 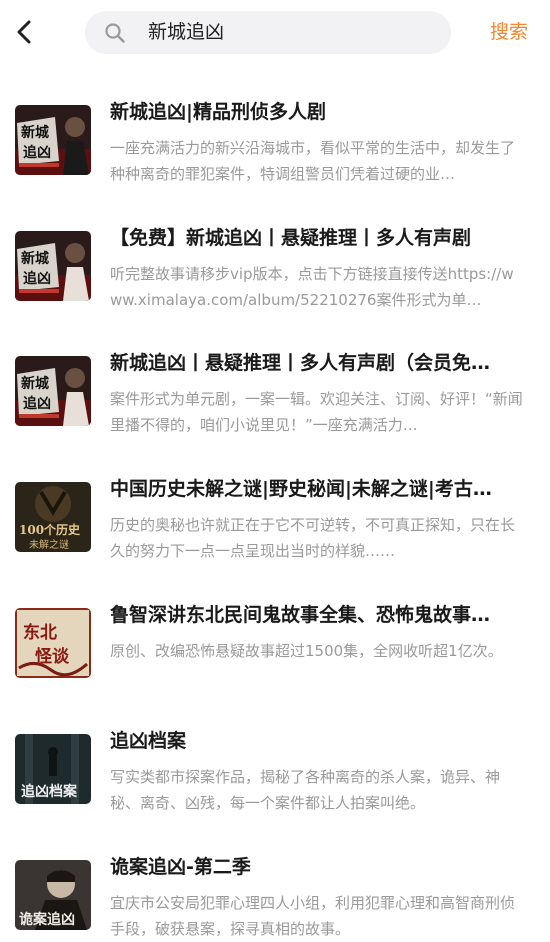 What do you see at coordinates (115, 33) in the screenshot?
I see `search-icon` at bounding box center [115, 33].